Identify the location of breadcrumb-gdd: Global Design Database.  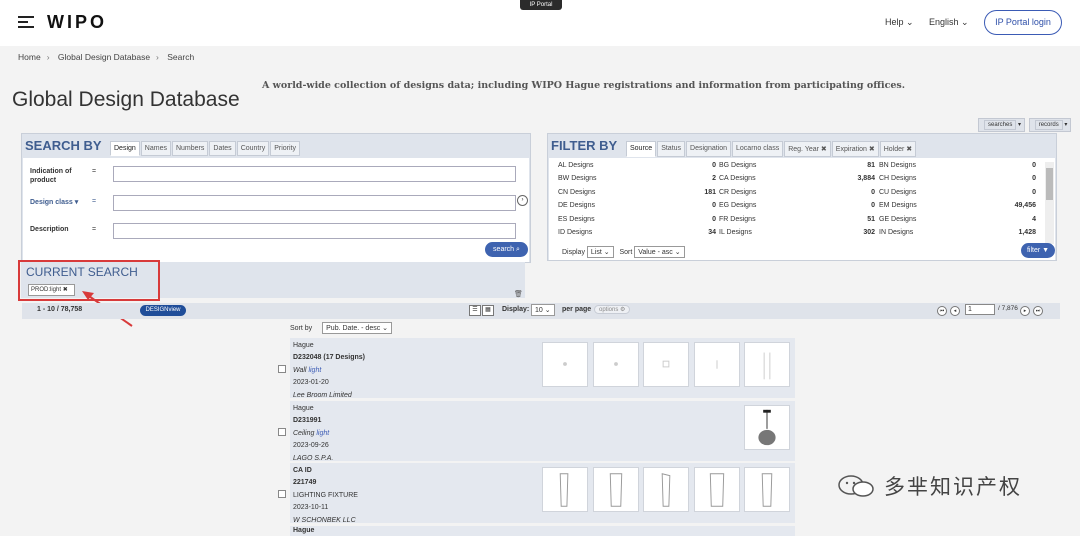
(104, 57).